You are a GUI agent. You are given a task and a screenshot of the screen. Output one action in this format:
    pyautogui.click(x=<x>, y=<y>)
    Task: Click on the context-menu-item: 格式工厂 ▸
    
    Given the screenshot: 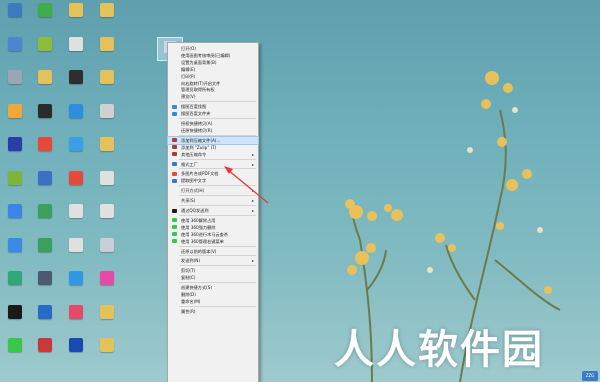 What is the action you would take?
    pyautogui.click(x=213, y=164)
    